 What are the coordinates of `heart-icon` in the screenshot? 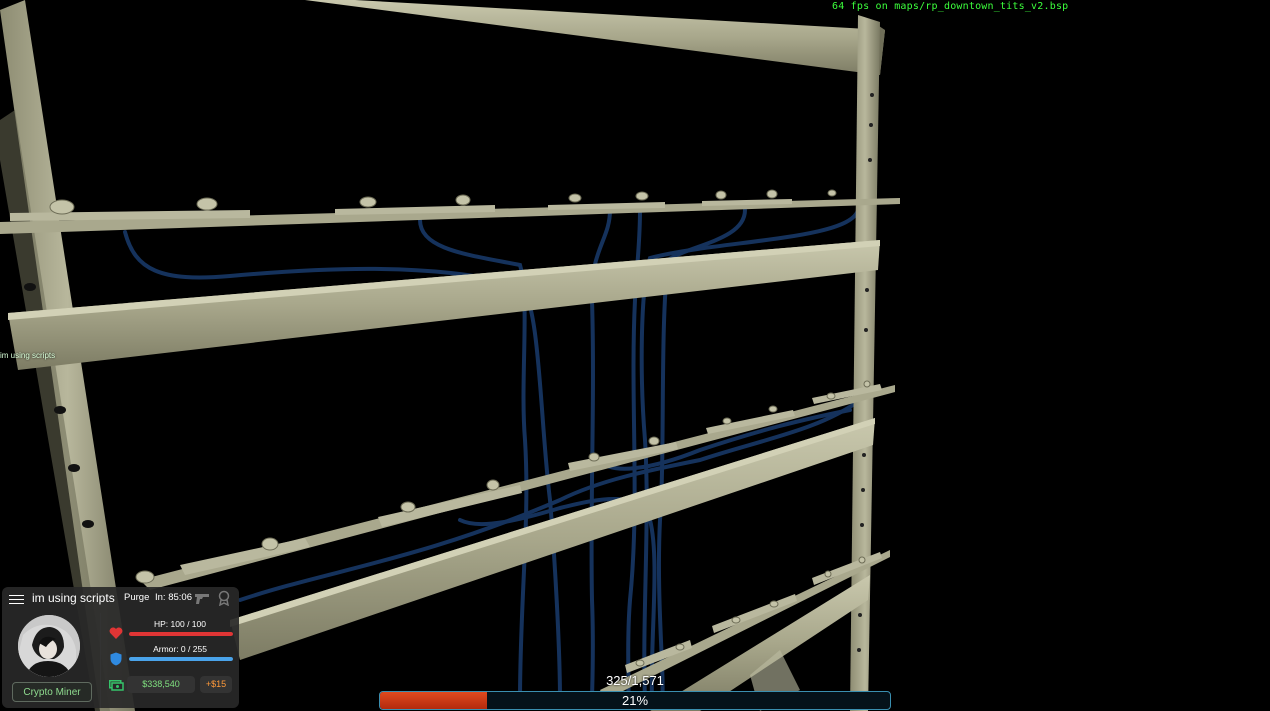 It's located at (116, 633).